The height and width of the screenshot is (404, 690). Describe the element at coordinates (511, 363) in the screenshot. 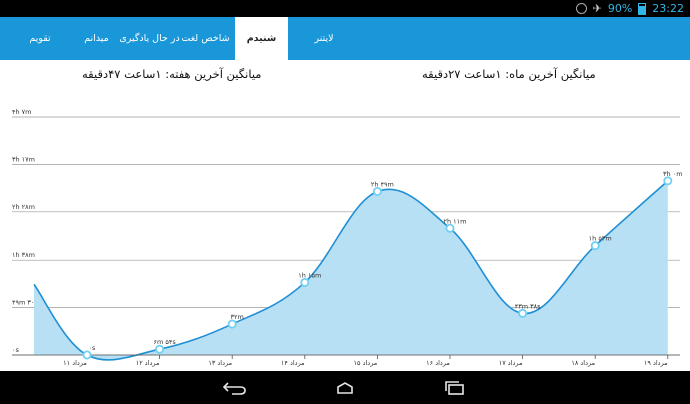

I see `x-tick-label: ۱۷ مرداد` at that location.